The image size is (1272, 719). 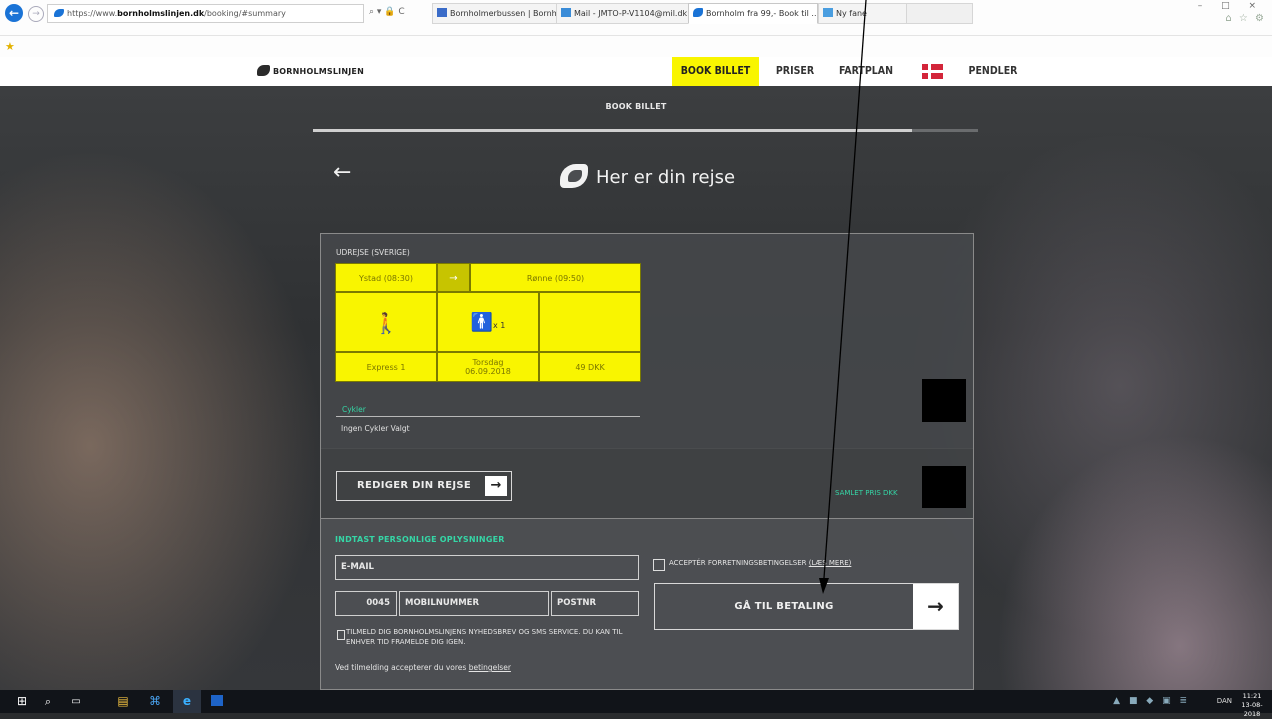 What do you see at coordinates (36, 14) in the screenshot?
I see `browser-forward-button: →` at bounding box center [36, 14].